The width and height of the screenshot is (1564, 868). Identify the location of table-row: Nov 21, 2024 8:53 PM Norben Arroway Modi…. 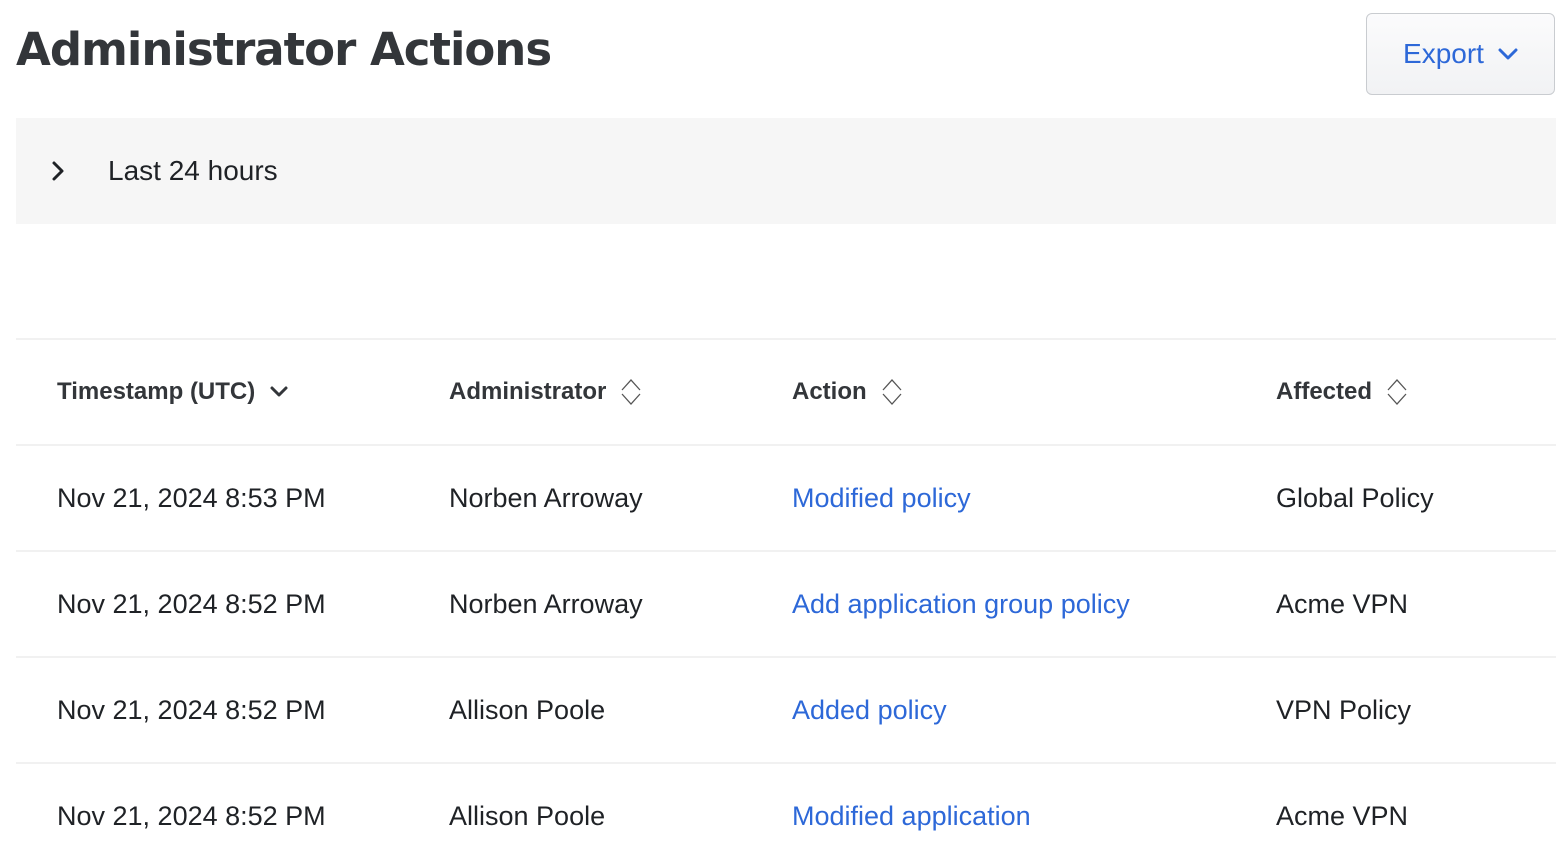
(786, 497).